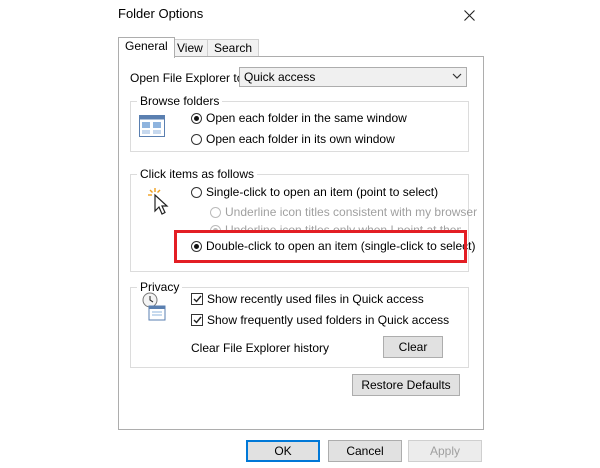 The image size is (600, 468). Describe the element at coordinates (260, 348) in the screenshot. I see `clear-history-label: Clear File Explorer history` at that location.